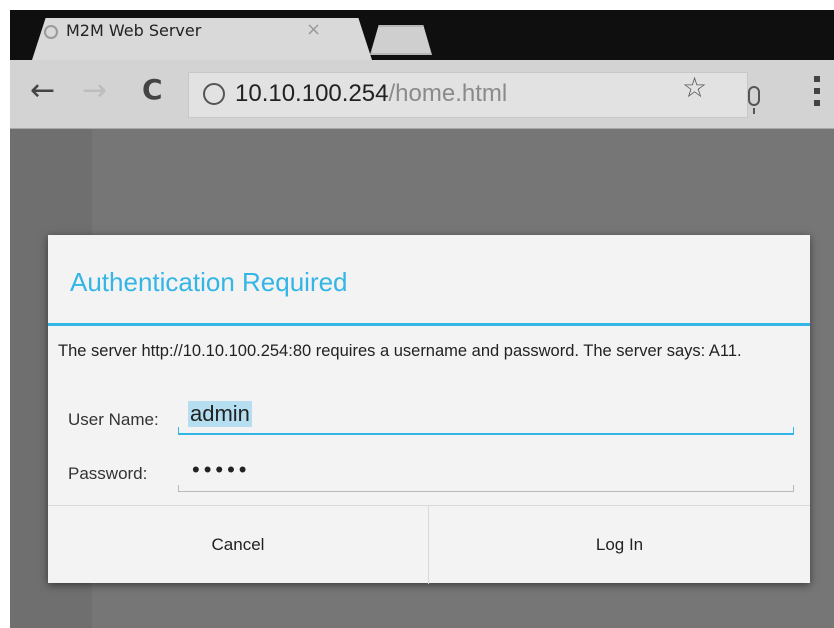 The width and height of the screenshot is (834, 628). I want to click on bookmark-star-icon: ☆, so click(694, 88).